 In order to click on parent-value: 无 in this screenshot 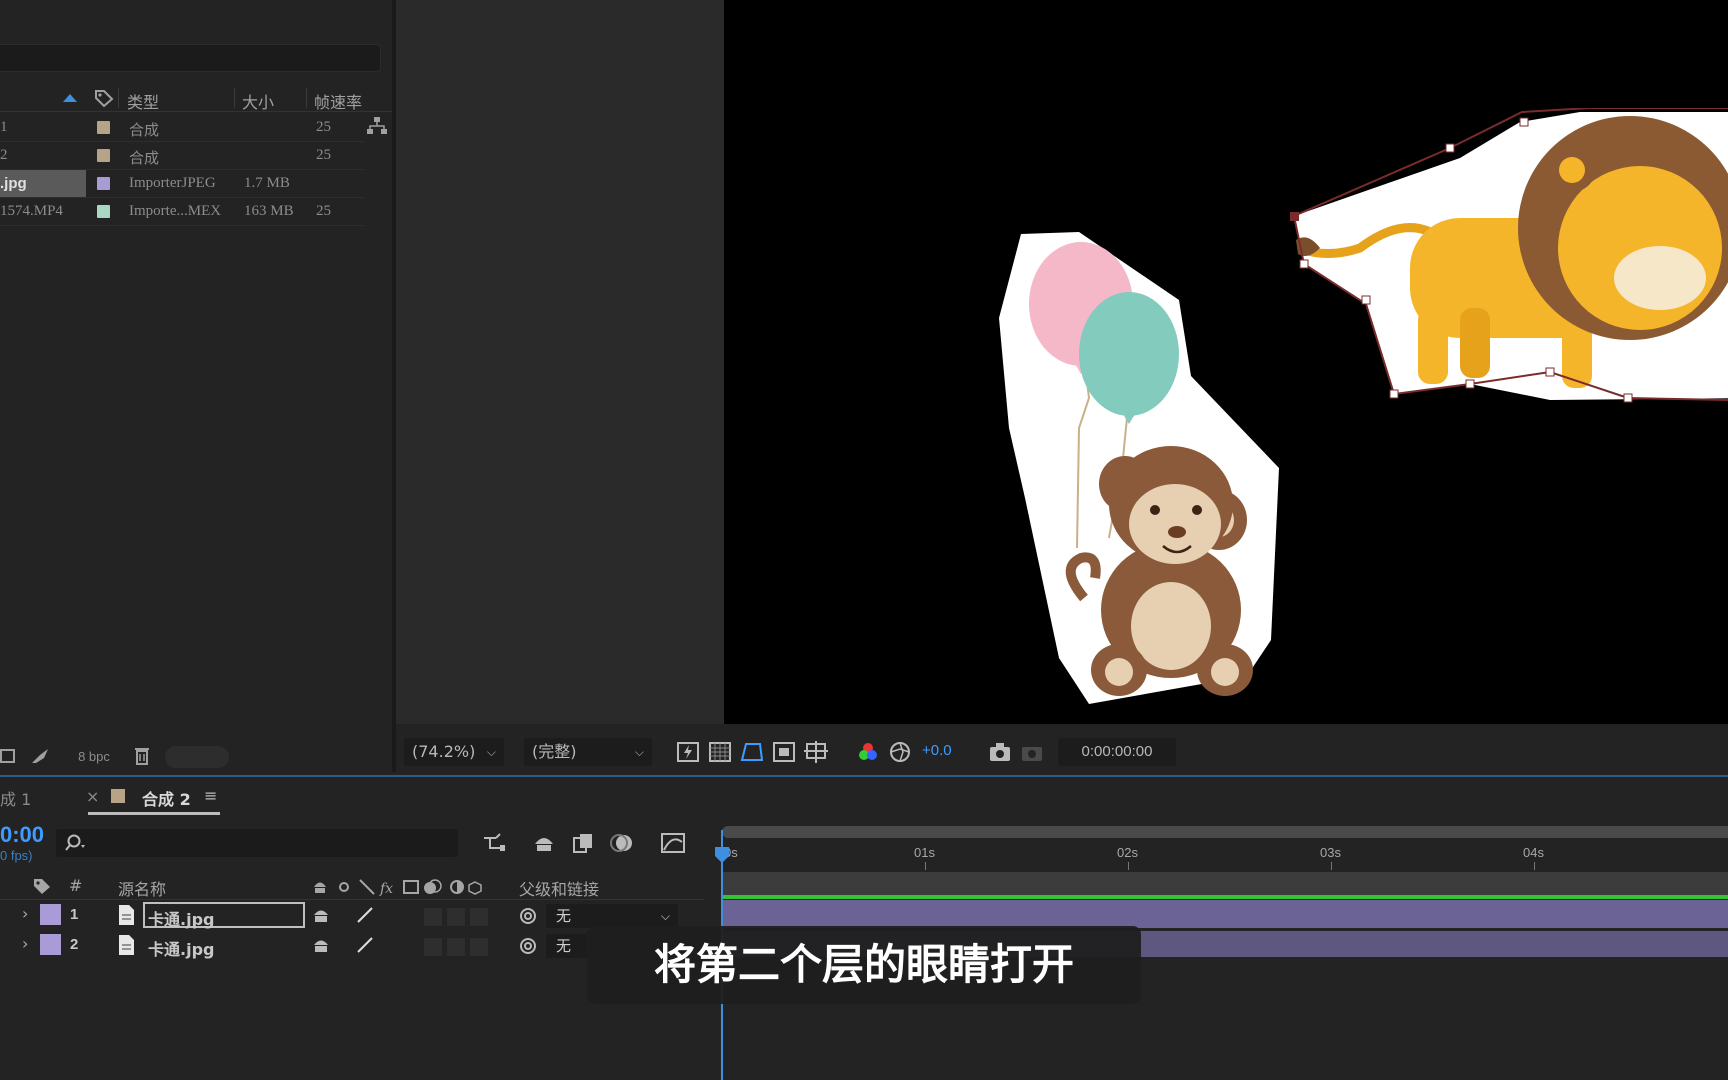, I will do `click(564, 916)`.